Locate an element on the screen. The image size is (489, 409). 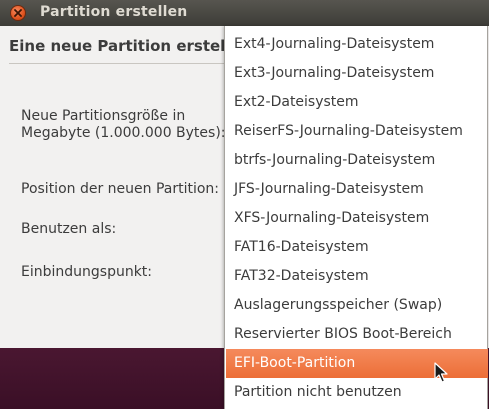
menu-item-ext4: Ext4-Journaling-Dateisystem is located at coordinates (357, 44).